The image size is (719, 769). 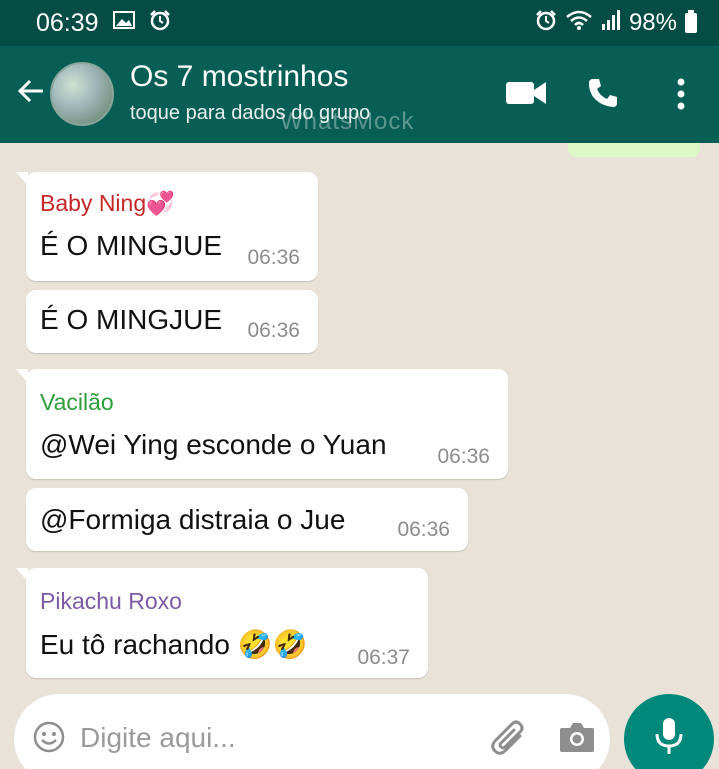 What do you see at coordinates (107, 203) in the screenshot?
I see `message-sender: Baby Ning💞` at bounding box center [107, 203].